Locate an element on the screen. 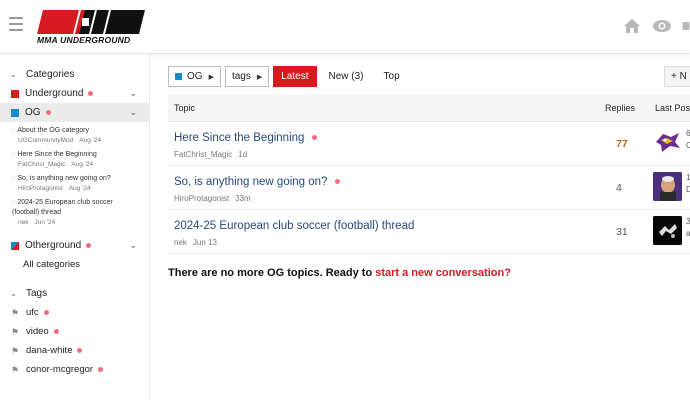  reply-count: 4 is located at coordinates (619, 188).